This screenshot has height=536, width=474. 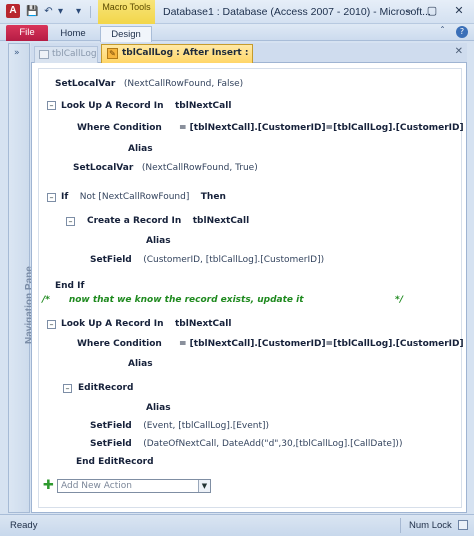 What do you see at coordinates (32, 11) in the screenshot?
I see `save-icon: 💾` at bounding box center [32, 11].